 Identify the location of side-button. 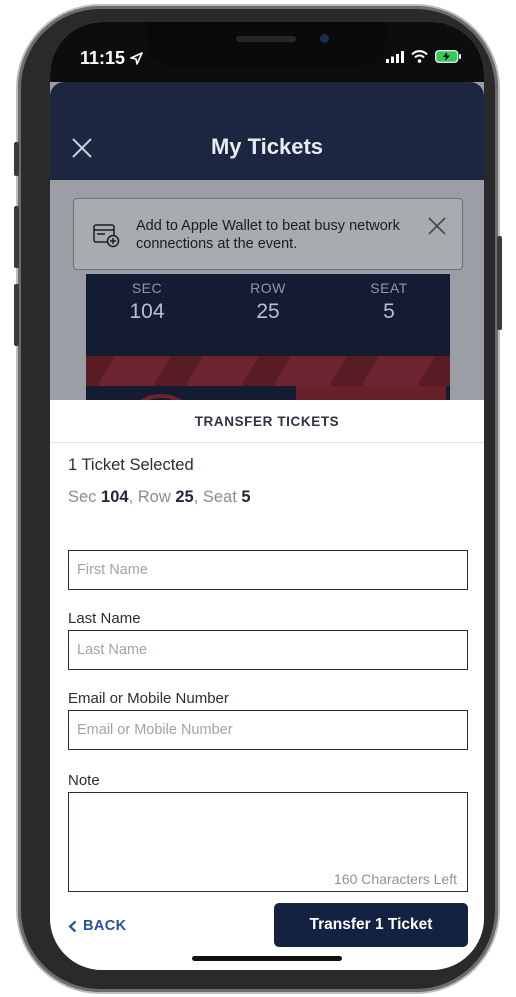
(499, 283).